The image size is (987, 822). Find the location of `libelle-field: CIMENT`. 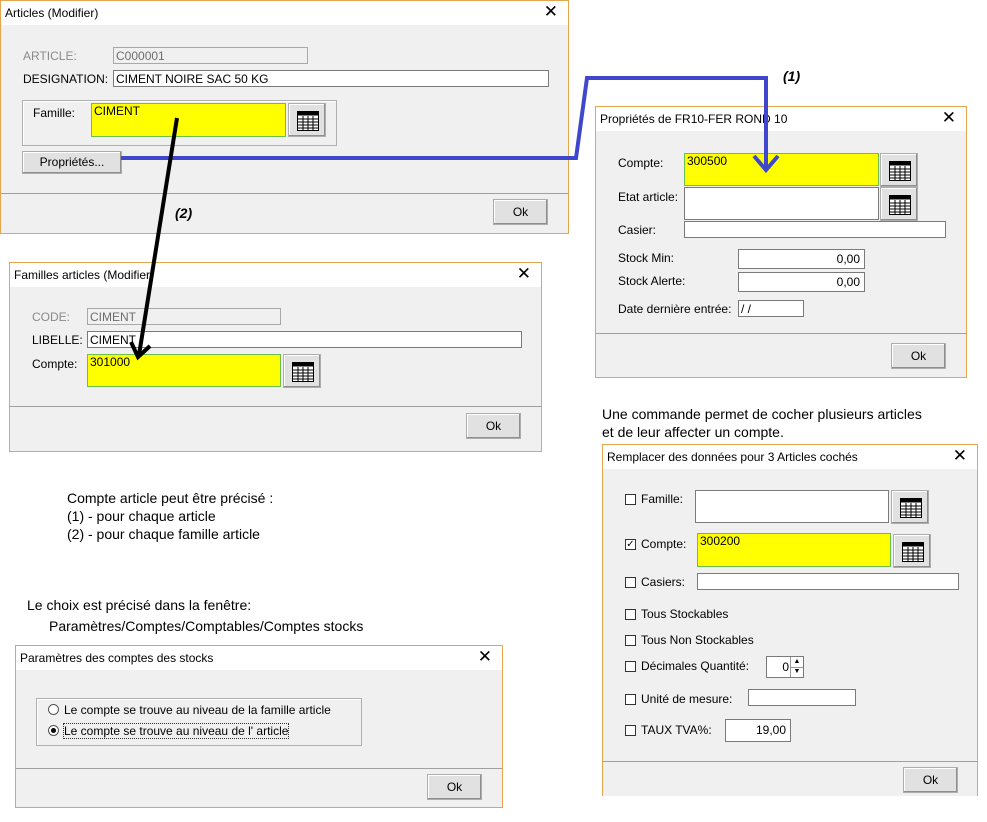

libelle-field: CIMENT is located at coordinates (304, 339).